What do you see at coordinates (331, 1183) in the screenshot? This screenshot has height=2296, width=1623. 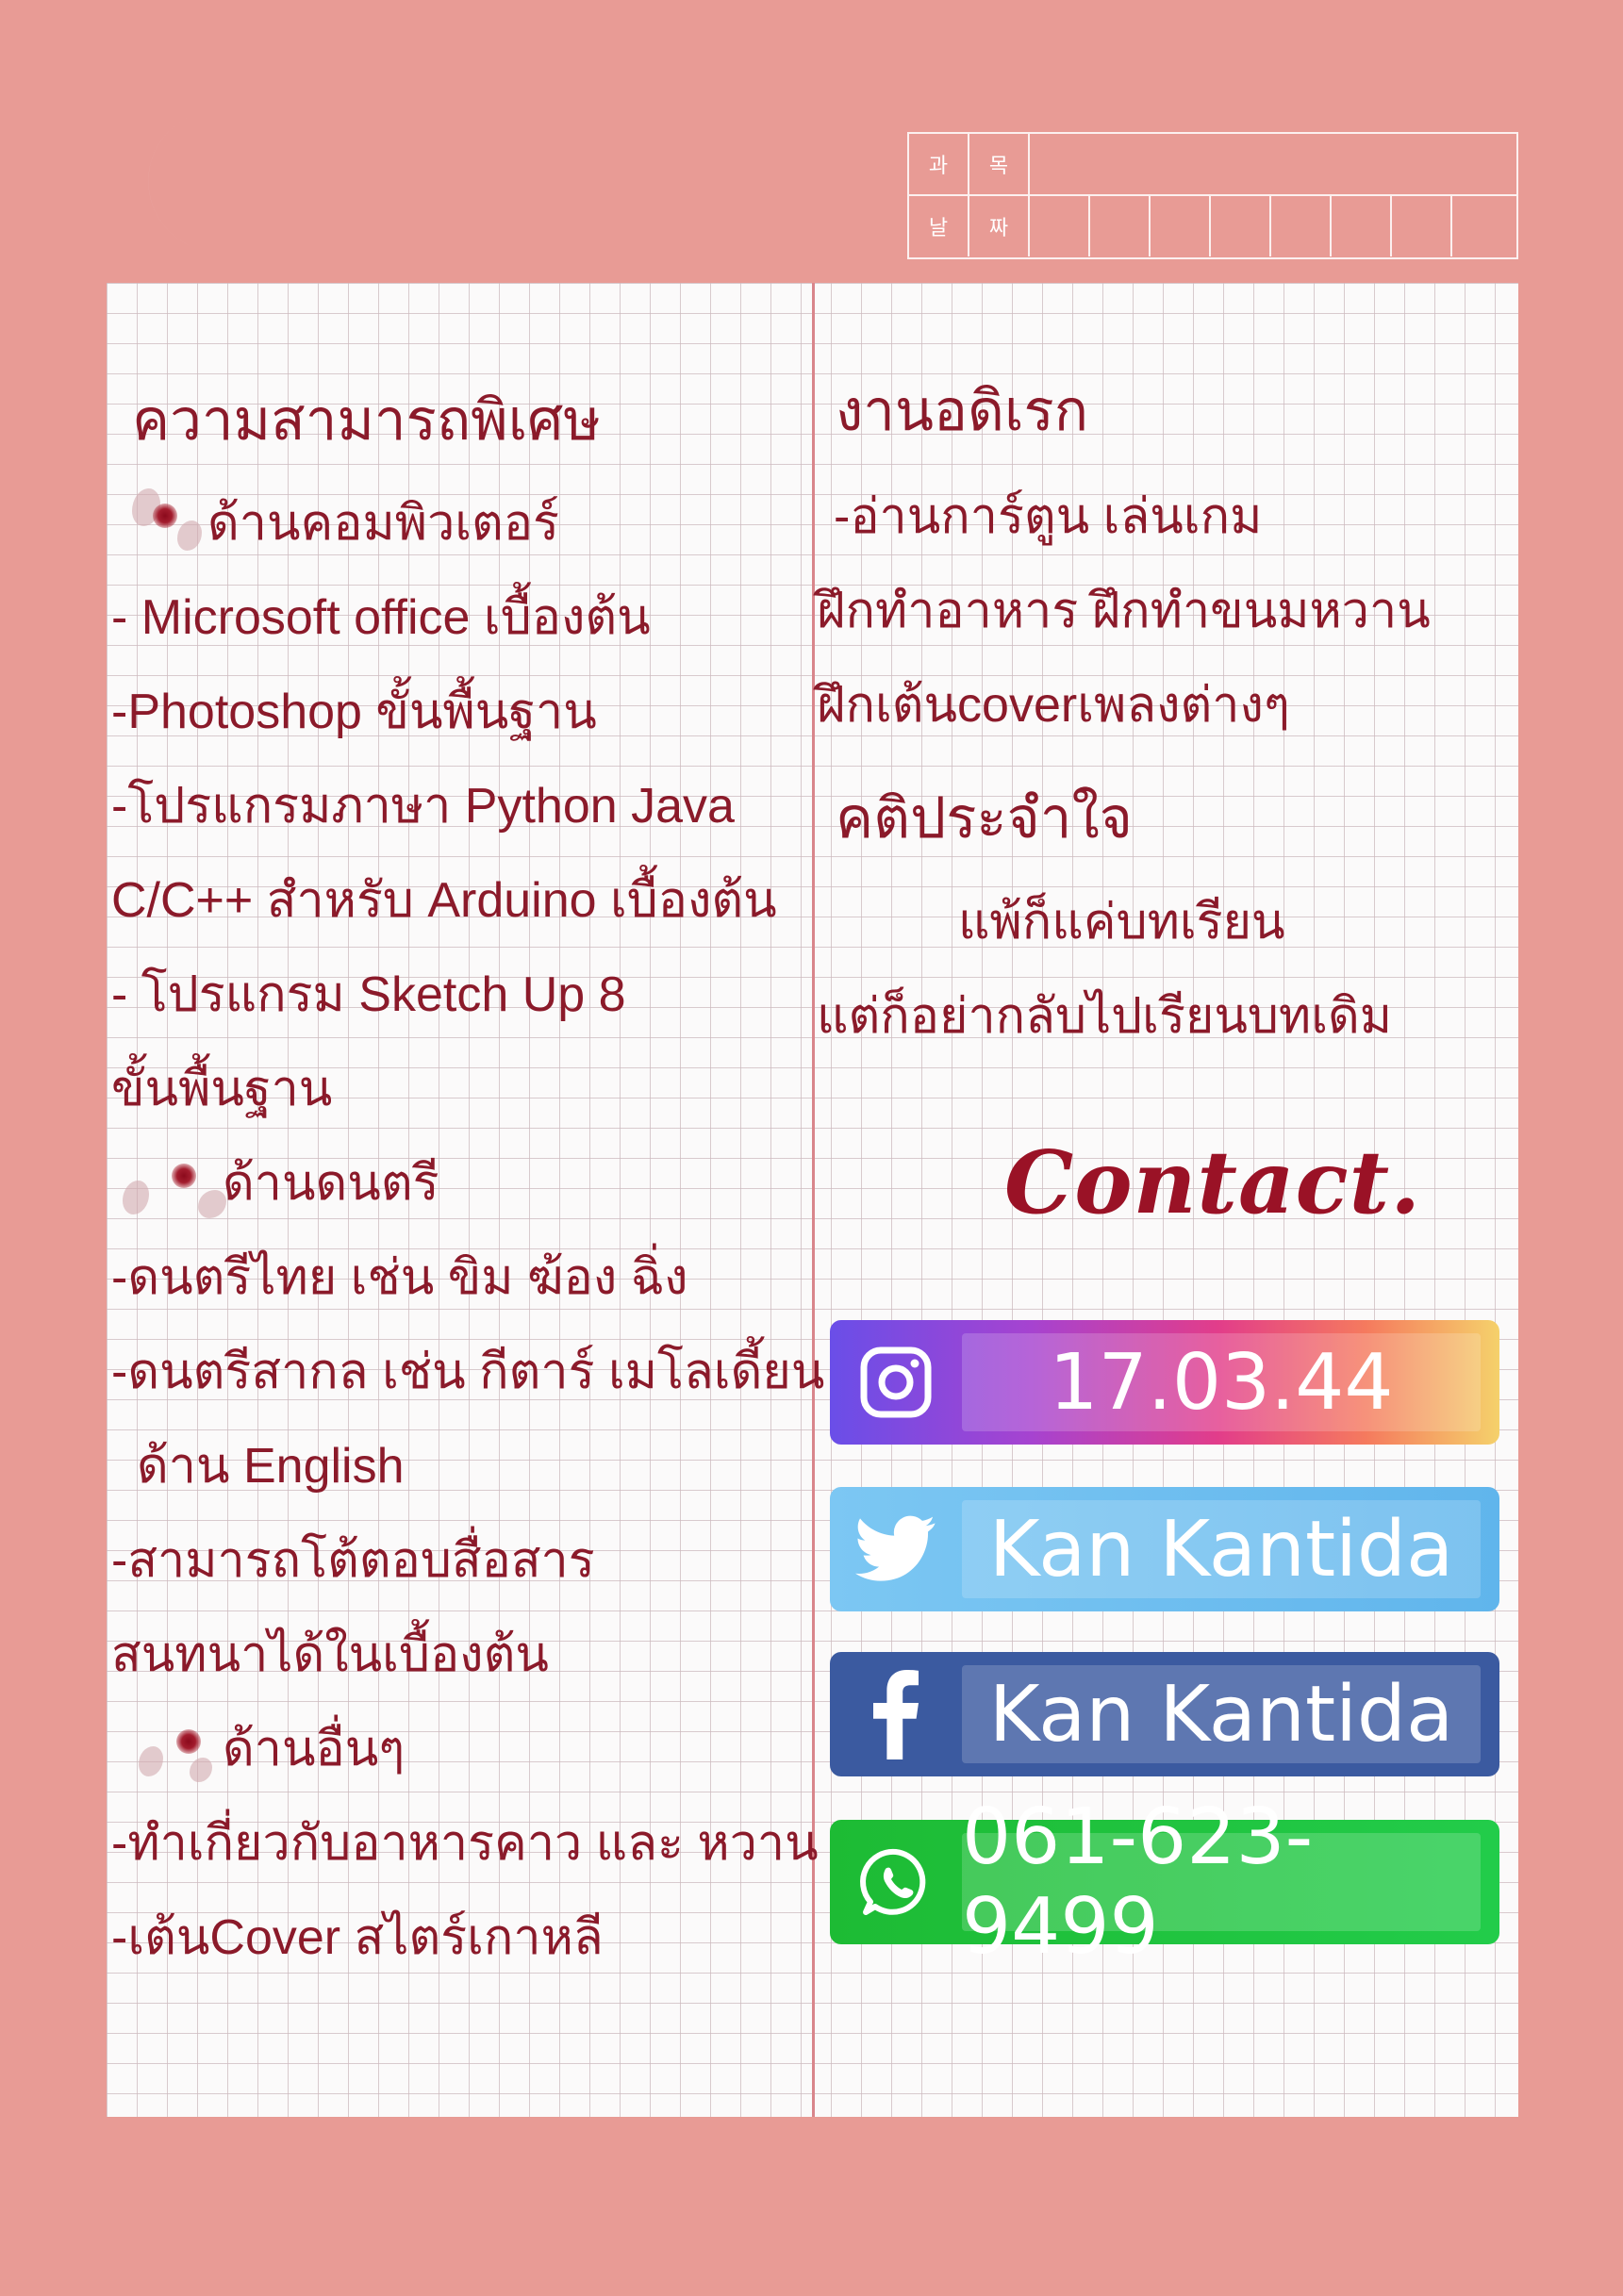 I see `section-heading-music: ด้านดนตรี` at bounding box center [331, 1183].